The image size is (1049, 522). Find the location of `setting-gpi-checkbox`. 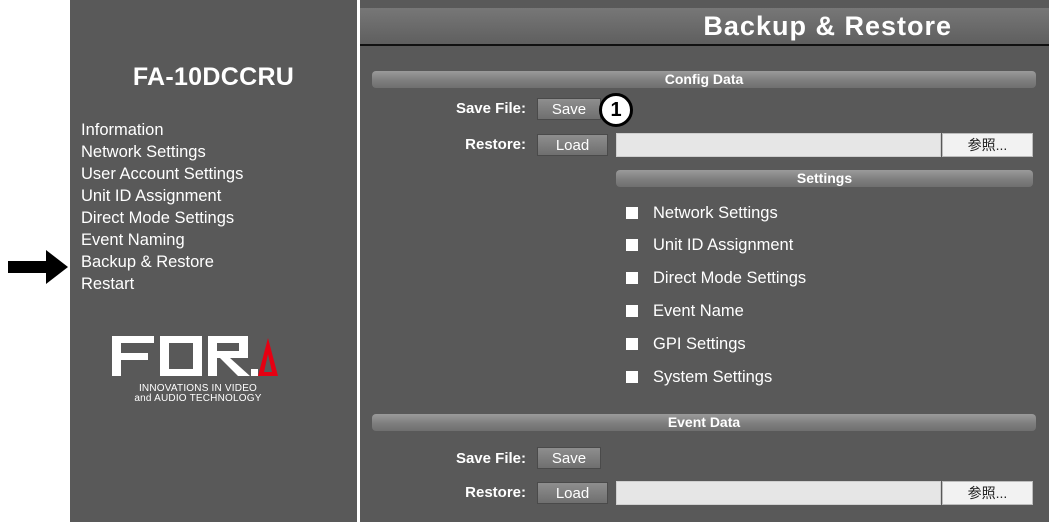

setting-gpi-checkbox is located at coordinates (632, 344).